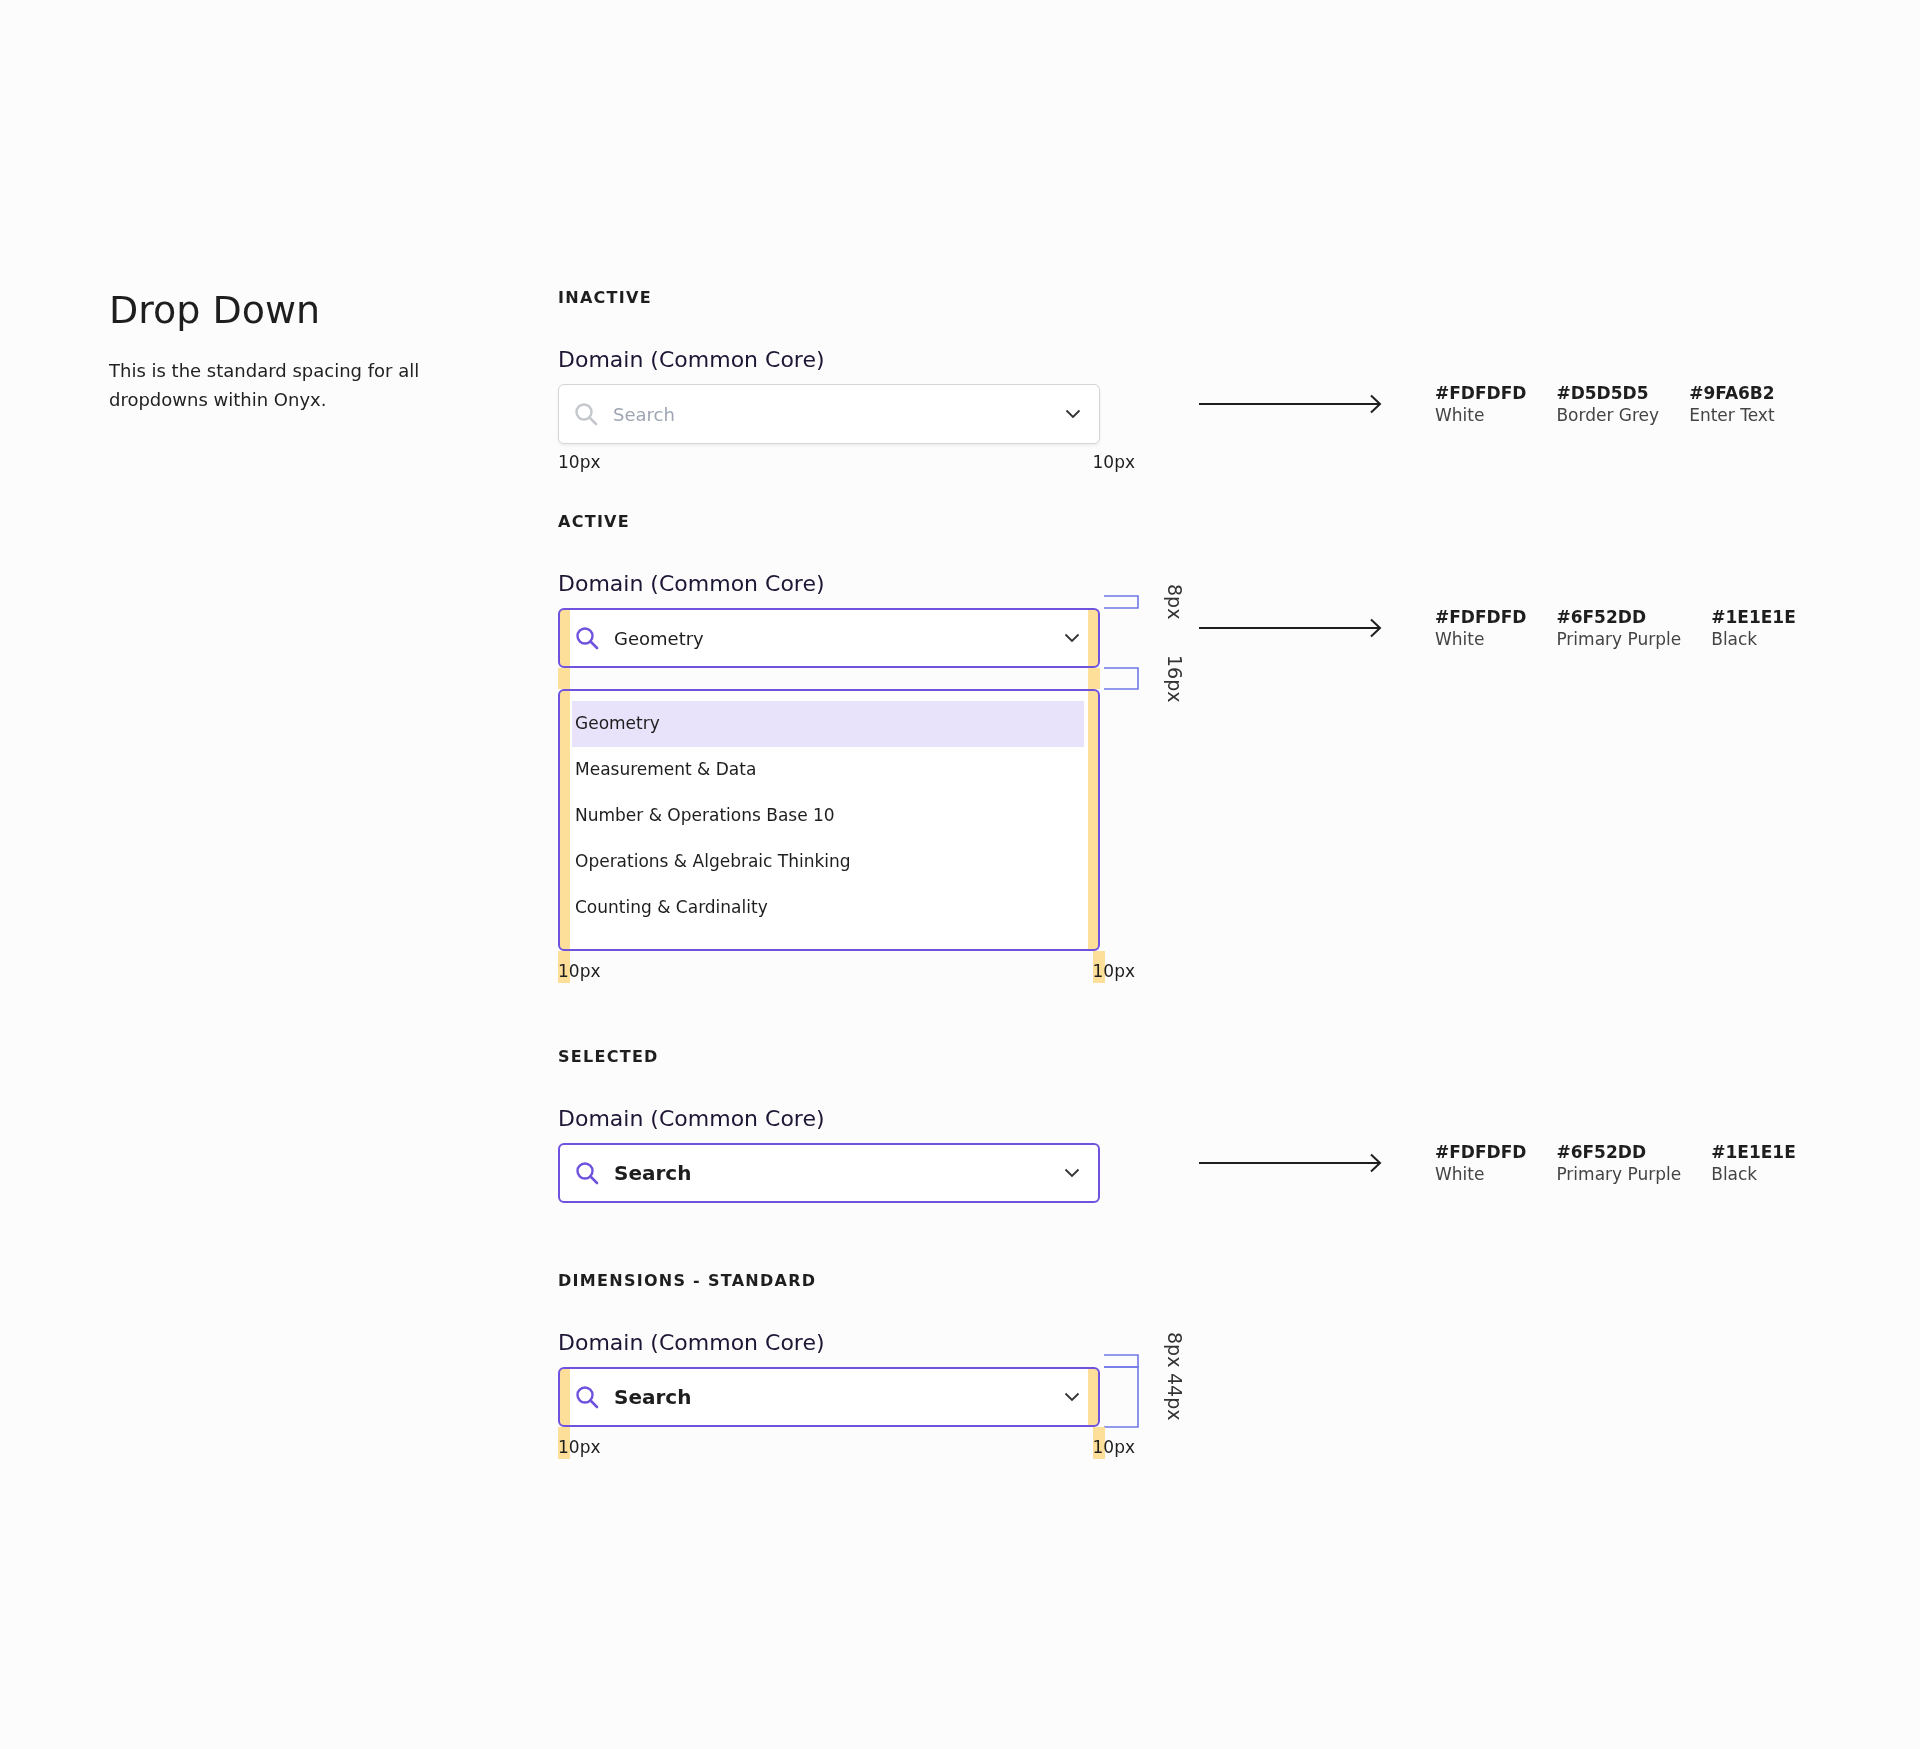 Image resolution: width=1920 pixels, height=1749 pixels. What do you see at coordinates (1175, 1397) in the screenshot?
I see `dimension-label: 44px` at bounding box center [1175, 1397].